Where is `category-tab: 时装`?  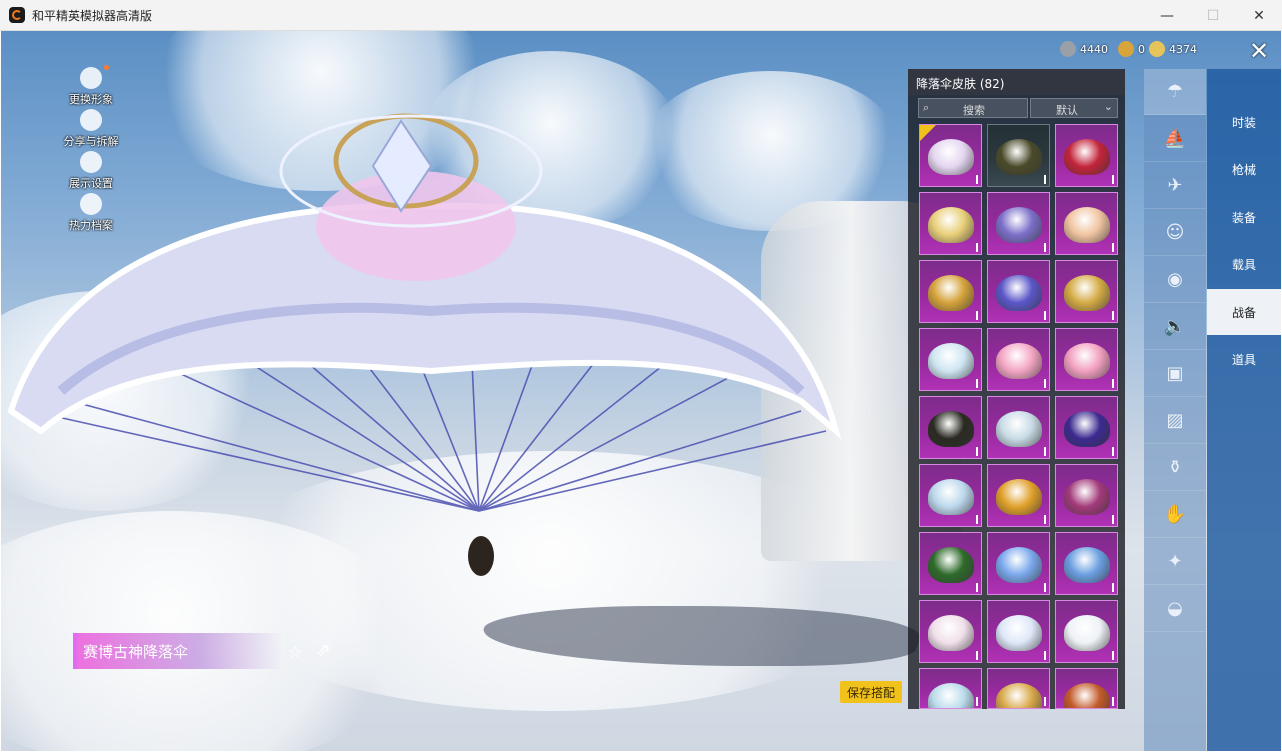
category-tab: 时装 is located at coordinates (1244, 122).